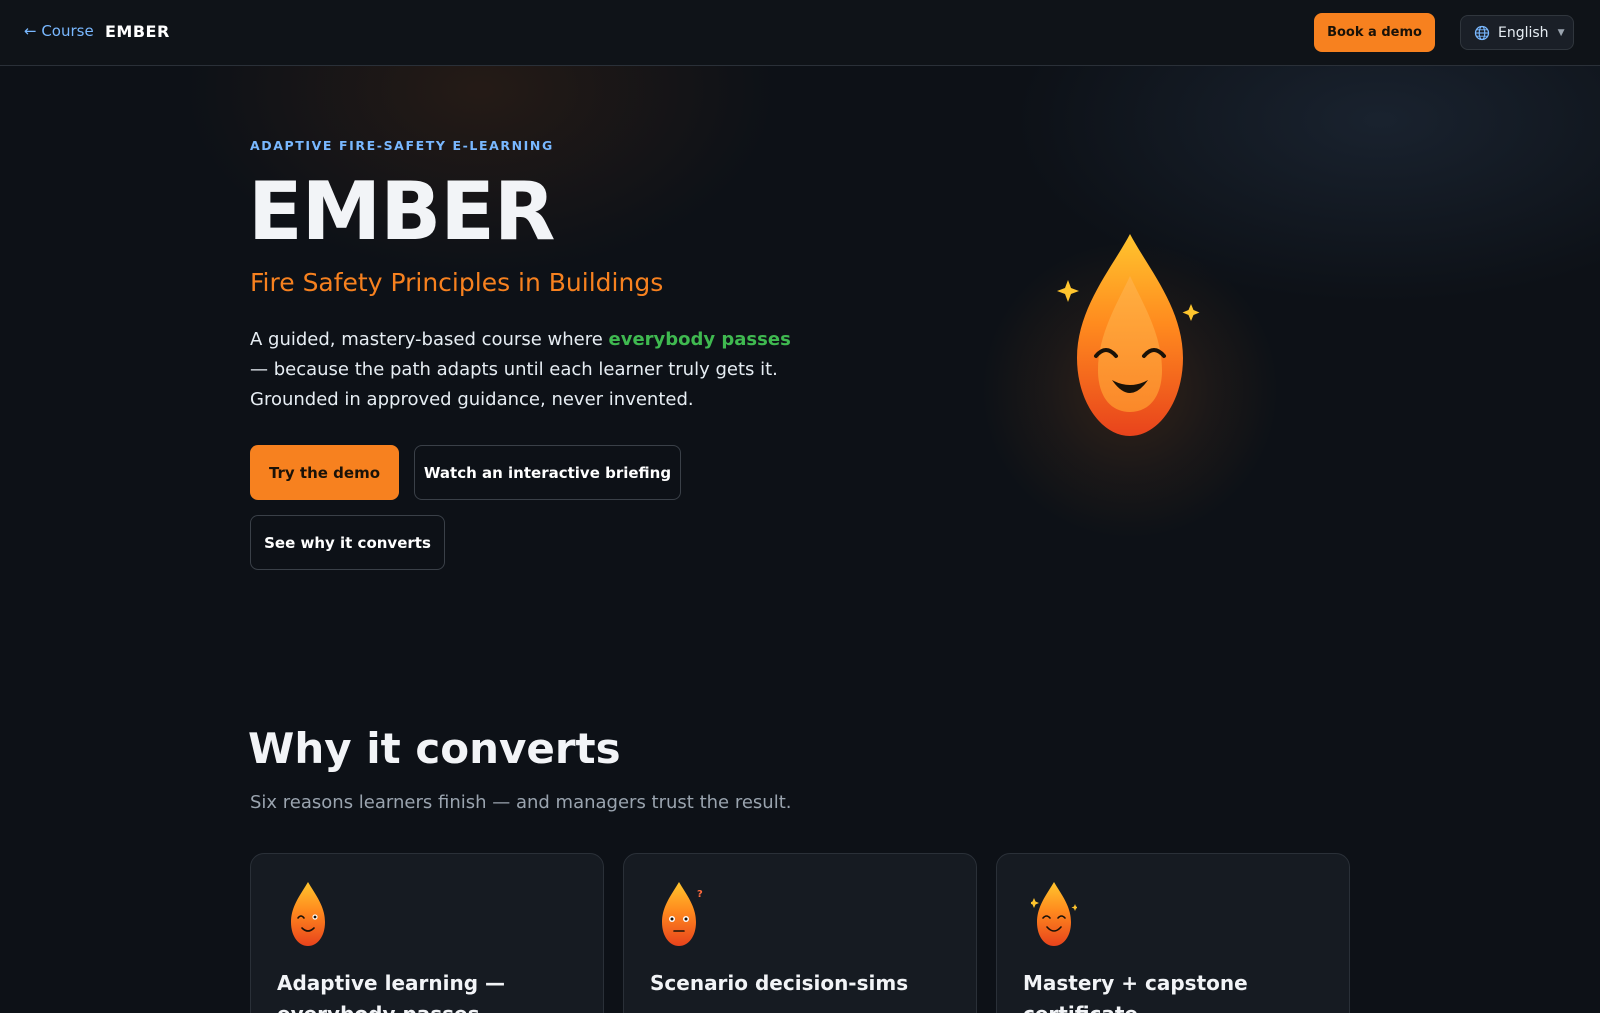 Image resolution: width=1600 pixels, height=1013 pixels. I want to click on curious-flame-icon: ?, so click(682, 914).